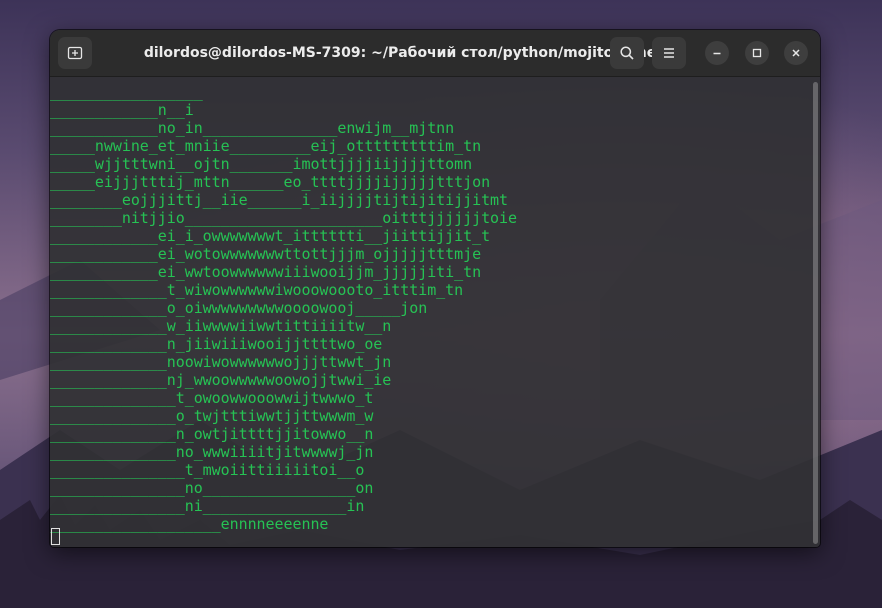 The width and height of the screenshot is (882, 608). I want to click on scrollbar, so click(815, 313).